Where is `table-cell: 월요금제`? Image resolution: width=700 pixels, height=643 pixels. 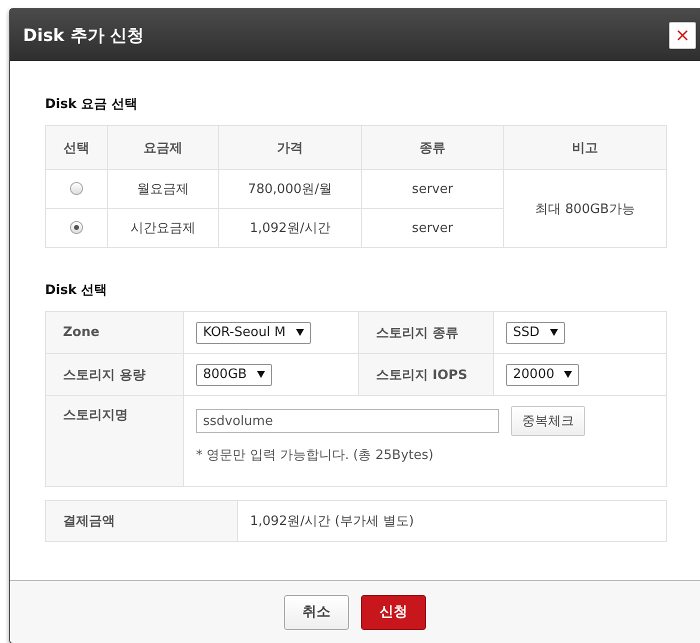 table-cell: 월요금제 is located at coordinates (163, 189).